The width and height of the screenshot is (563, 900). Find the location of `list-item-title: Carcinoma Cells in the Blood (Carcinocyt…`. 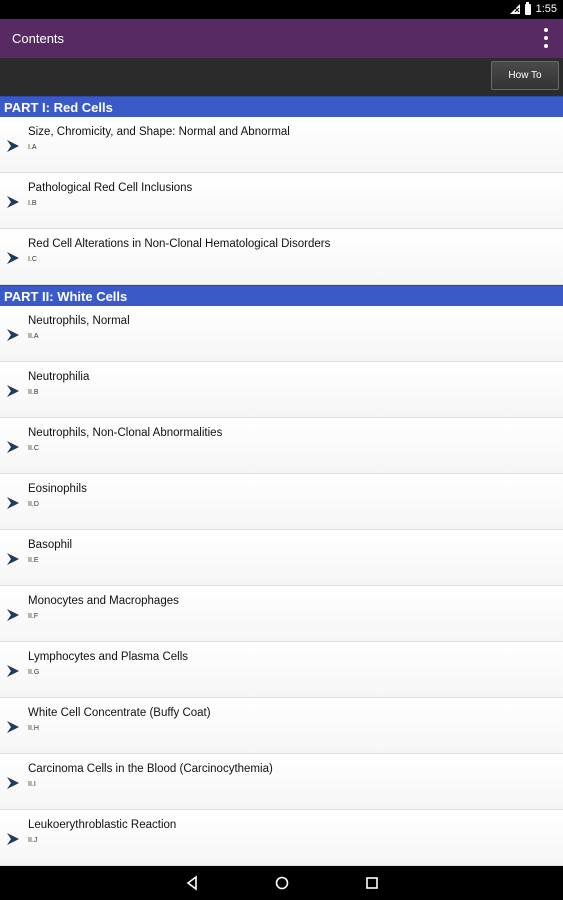

list-item-title: Carcinoma Cells in the Blood (Carcinocyt… is located at coordinates (150, 769).